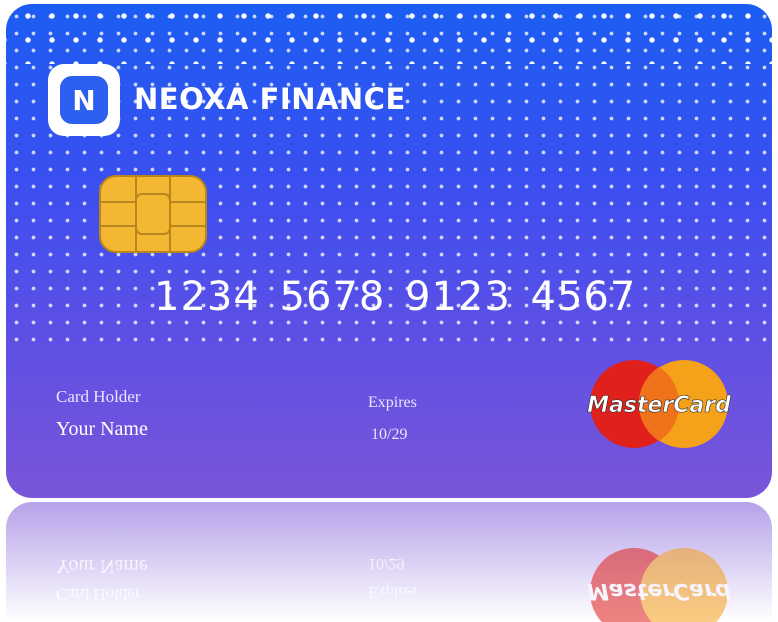 This screenshot has width=778, height=622. I want to click on reflection-holder-name: Your Name, so click(102, 566).